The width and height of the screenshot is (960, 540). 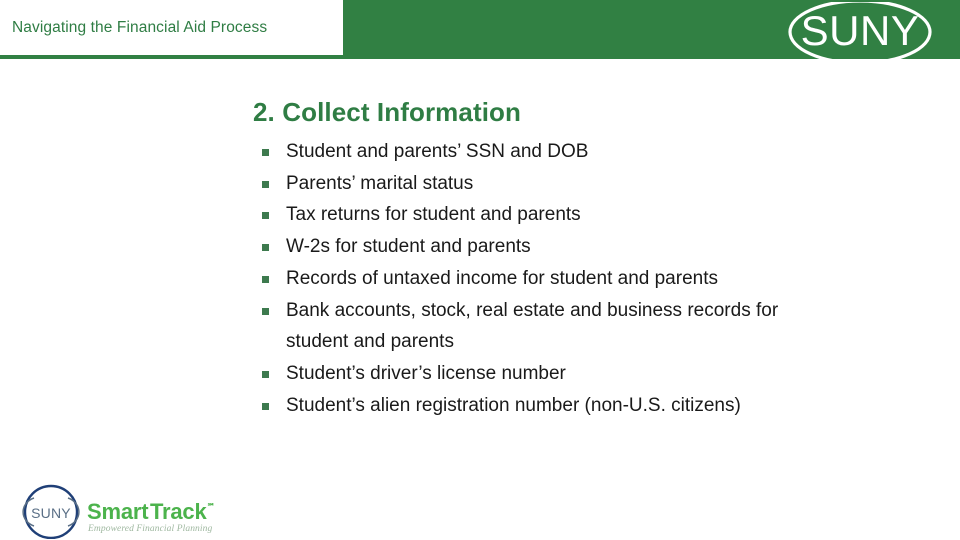 I want to click on page-title: 2. Collect Information, so click(x=387, y=112).